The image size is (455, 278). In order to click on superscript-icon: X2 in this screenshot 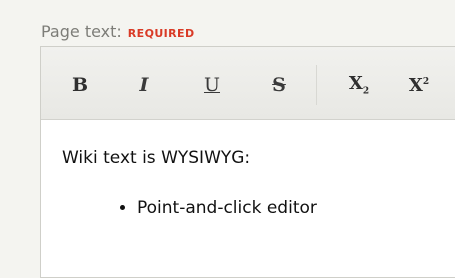, I will do `click(419, 85)`.